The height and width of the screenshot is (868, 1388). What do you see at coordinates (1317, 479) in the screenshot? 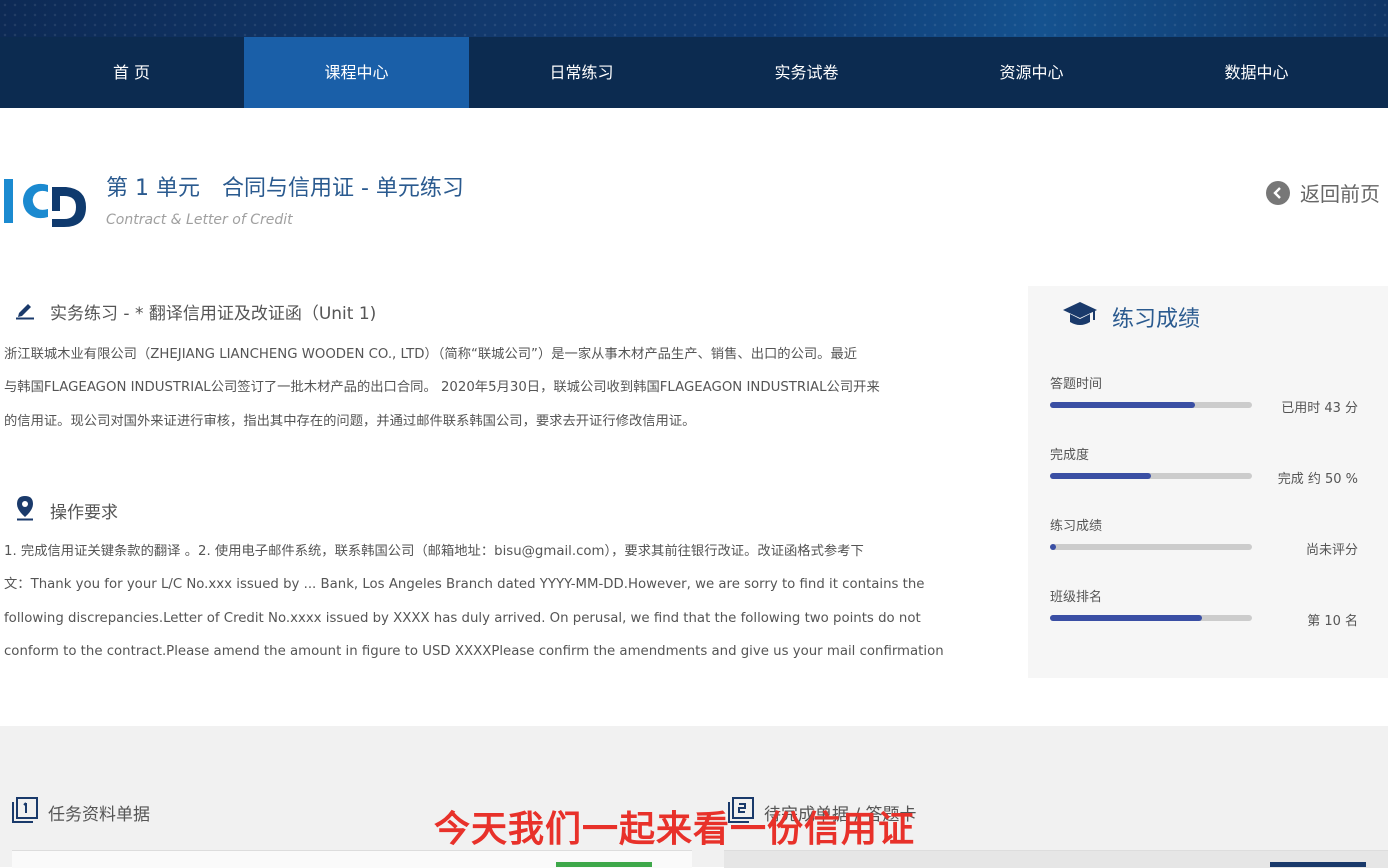
I see `metric-value: 完成 约 50 %` at bounding box center [1317, 479].